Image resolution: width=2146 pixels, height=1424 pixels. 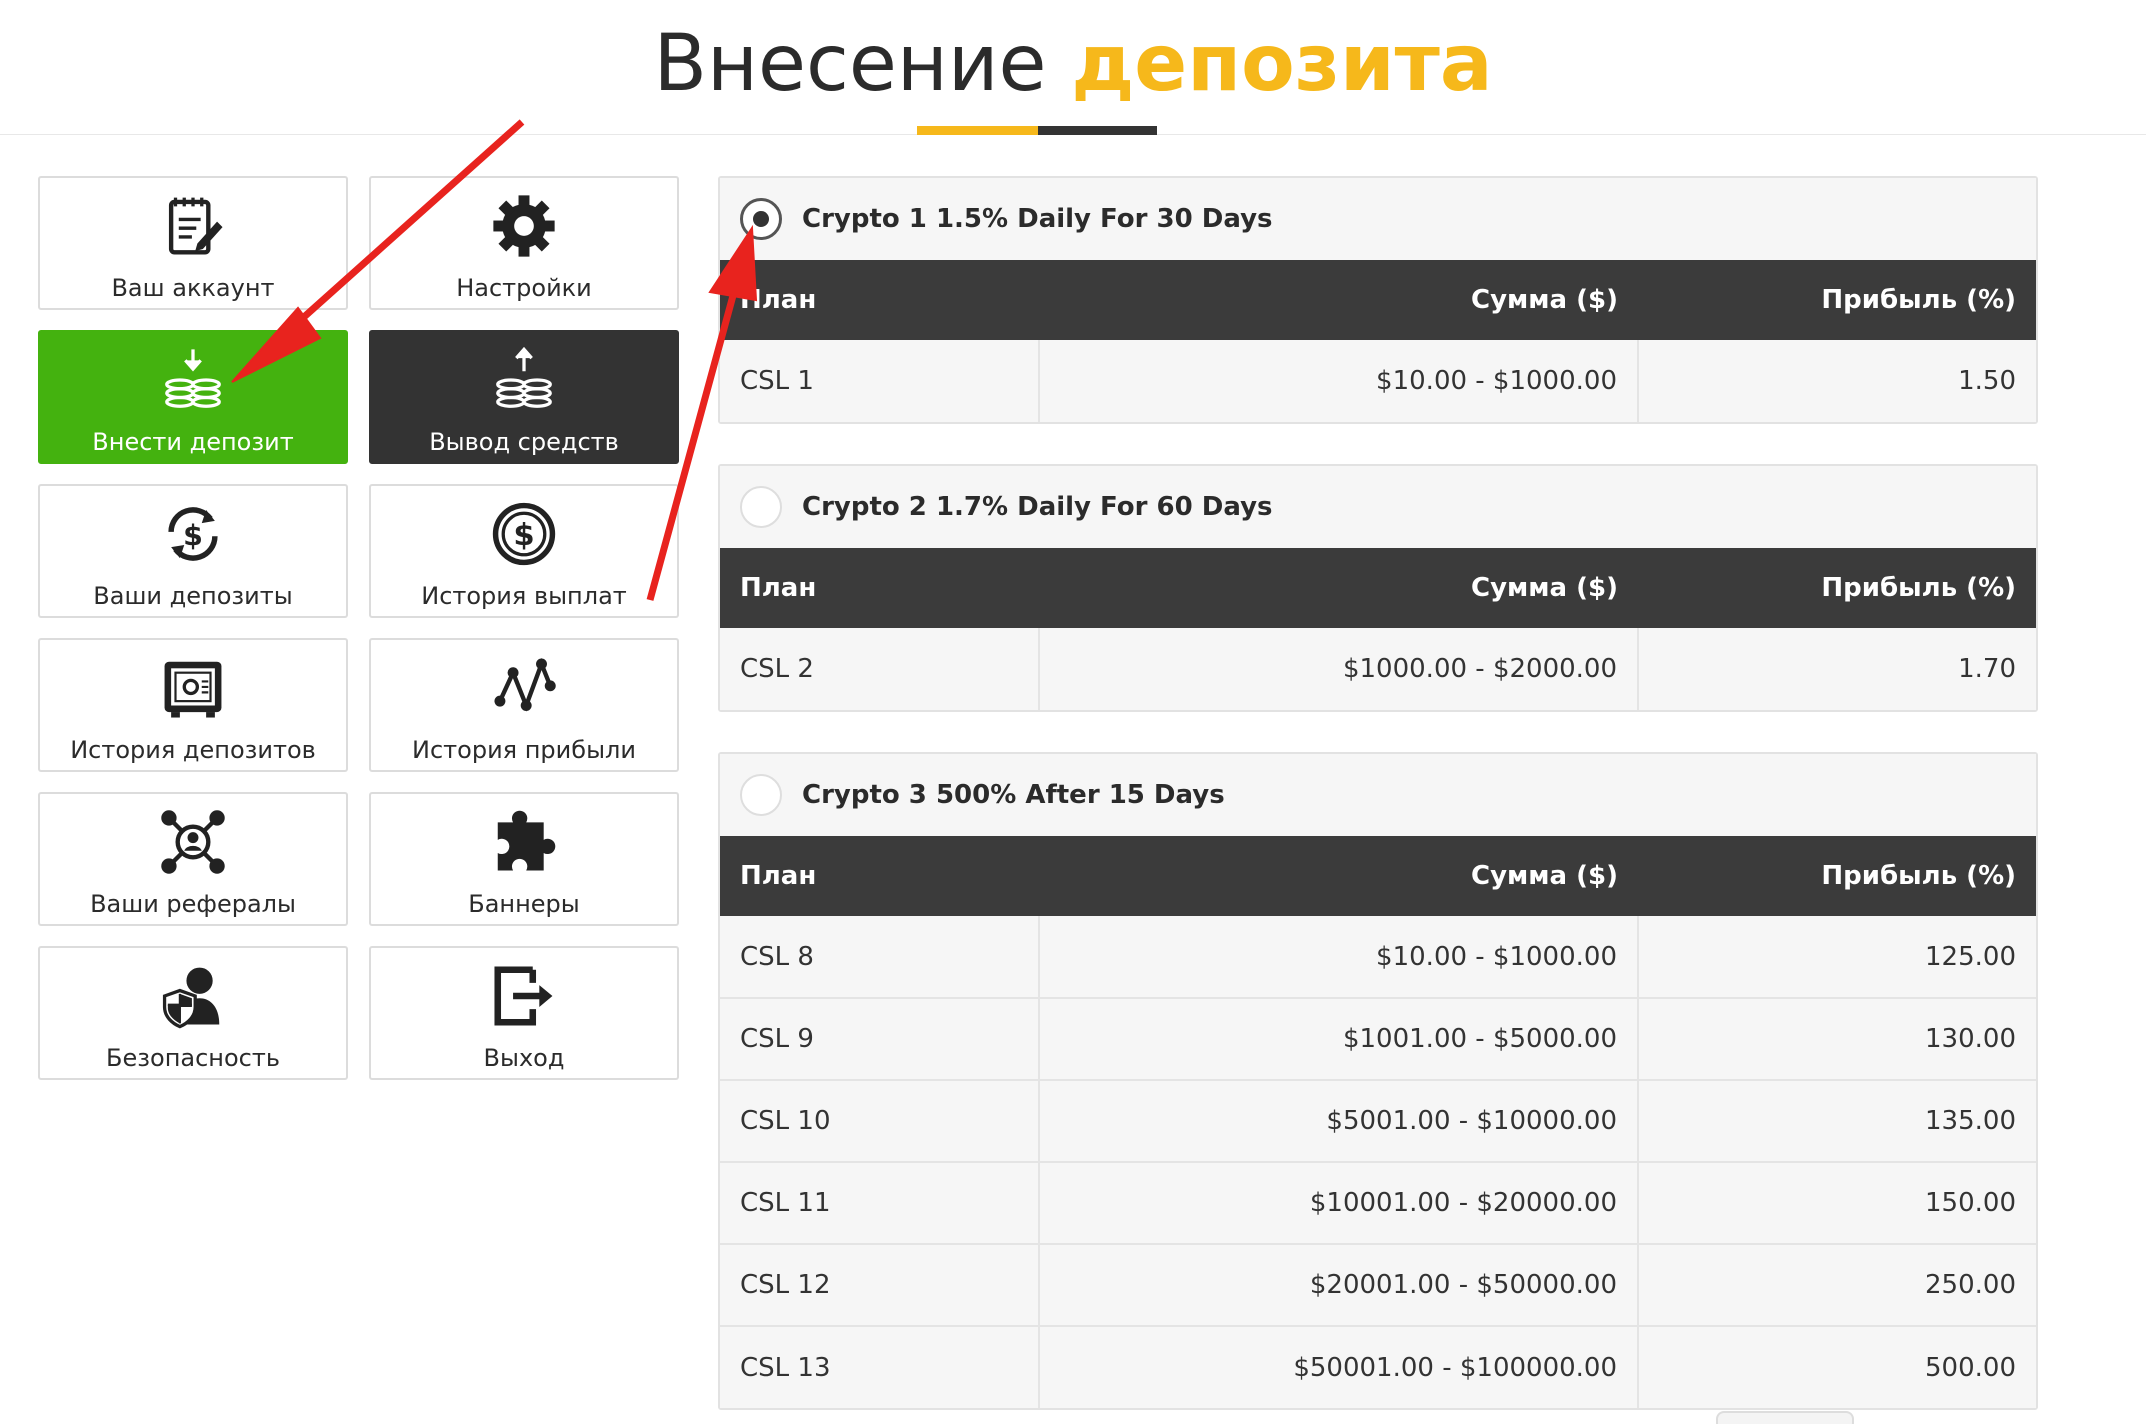 I want to click on table-row: CSL 12 $20001.00 - $50000.00 250.00, so click(x=1378, y=1284).